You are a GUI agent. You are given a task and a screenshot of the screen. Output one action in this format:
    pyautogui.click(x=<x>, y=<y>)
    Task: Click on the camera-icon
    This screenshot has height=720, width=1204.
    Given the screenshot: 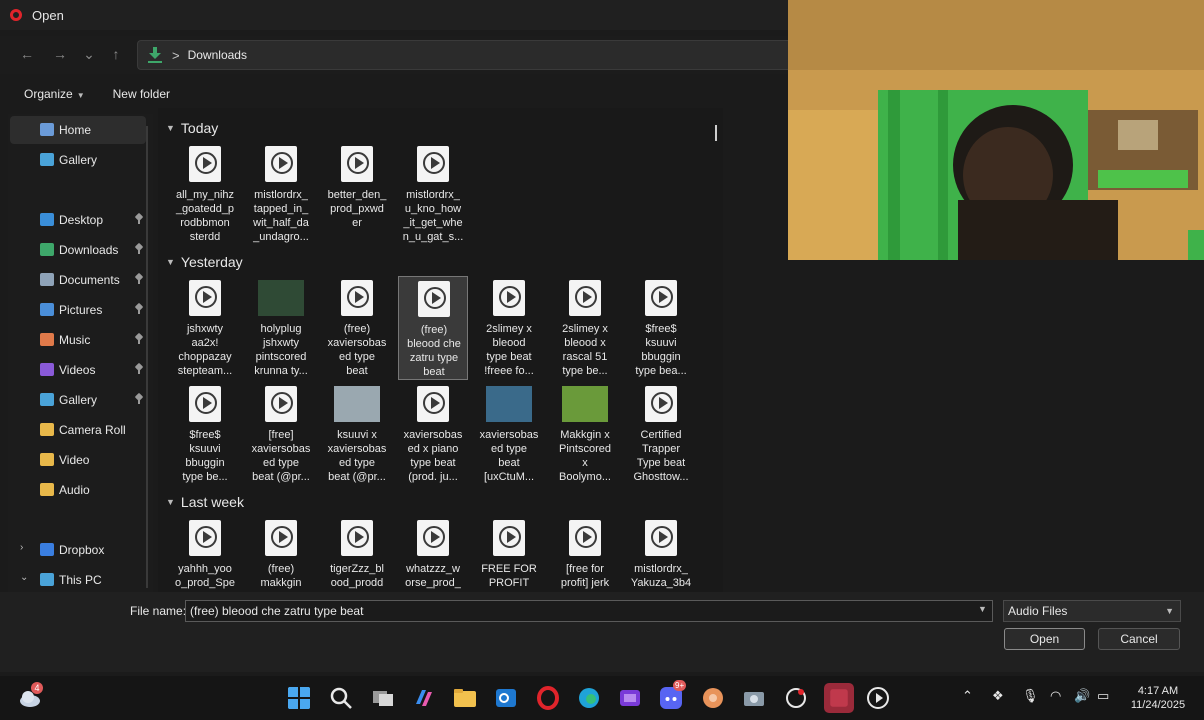 What is the action you would take?
    pyautogui.click(x=754, y=698)
    